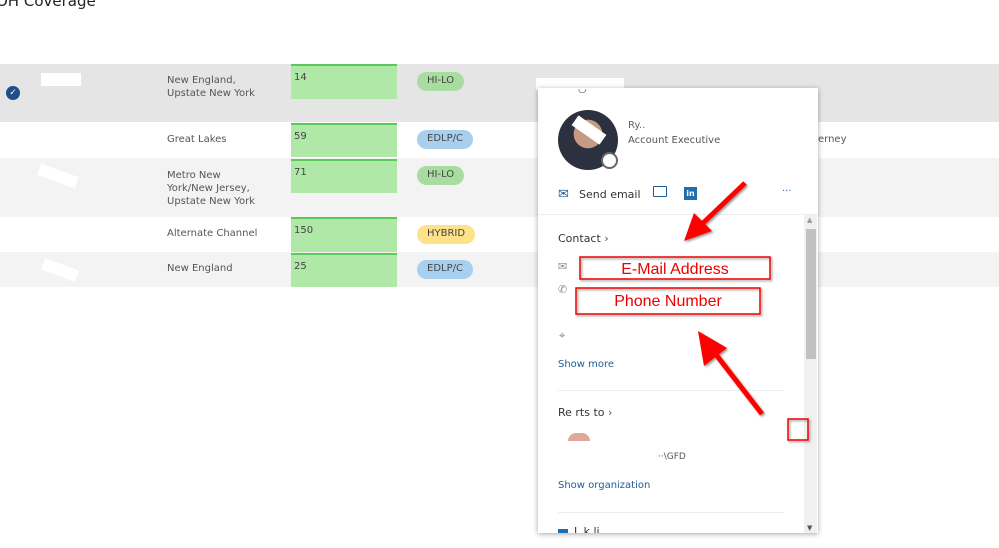  What do you see at coordinates (344, 140) in the screenshot?
I see `quantity-cell: 59` at bounding box center [344, 140].